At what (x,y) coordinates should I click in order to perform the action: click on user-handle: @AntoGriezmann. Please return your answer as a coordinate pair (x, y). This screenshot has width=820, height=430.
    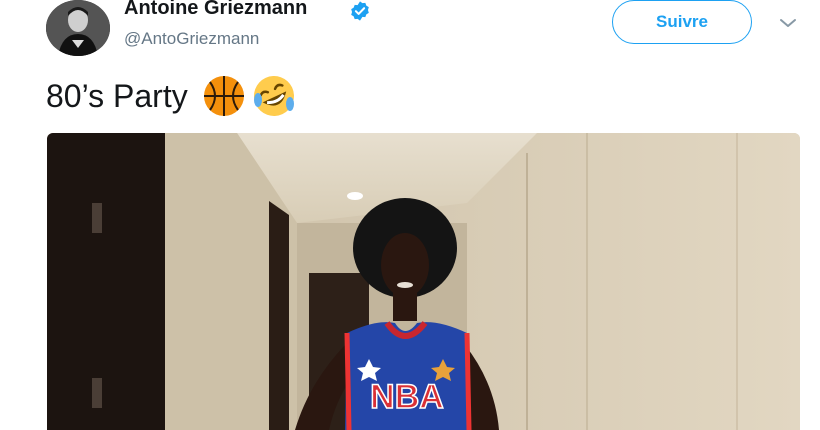
    Looking at the image, I should click on (191, 39).